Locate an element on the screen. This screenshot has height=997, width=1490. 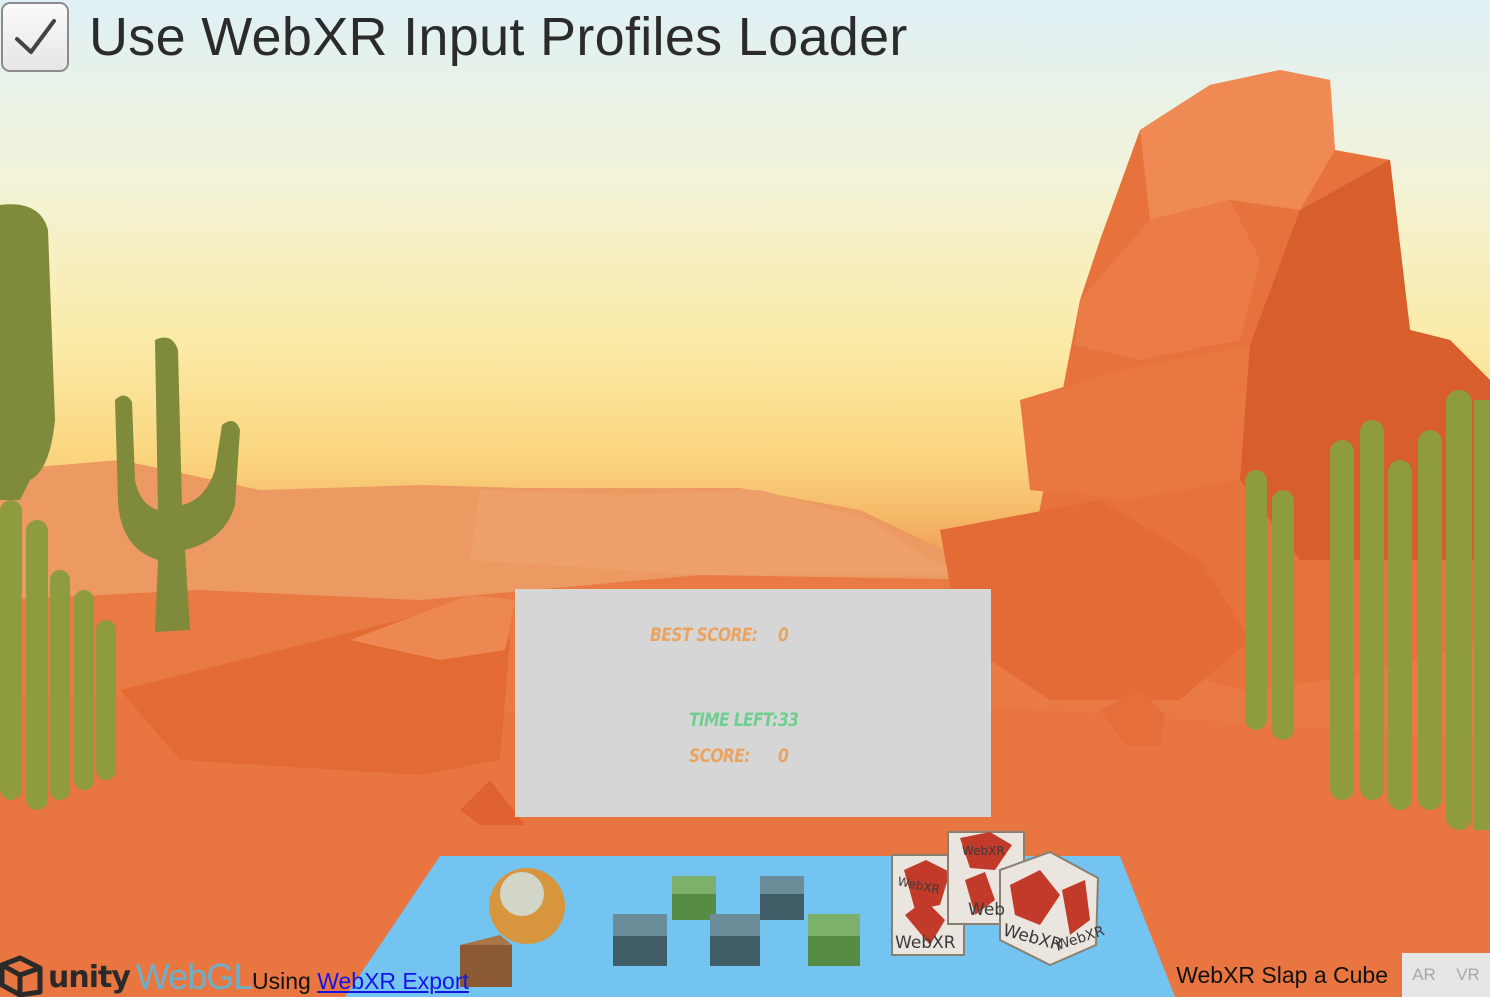
unity-webgl-logo: unity WebGL is located at coordinates (126, 976).